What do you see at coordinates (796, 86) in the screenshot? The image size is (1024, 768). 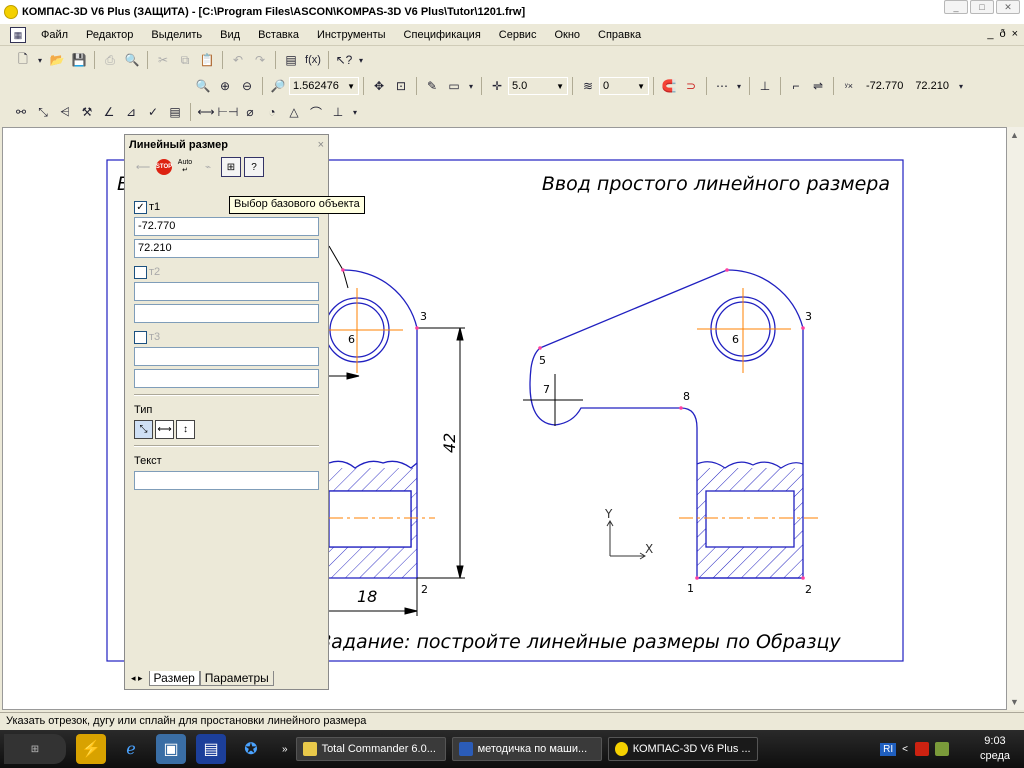 I see `ortho-icon: ⌐` at bounding box center [796, 86].